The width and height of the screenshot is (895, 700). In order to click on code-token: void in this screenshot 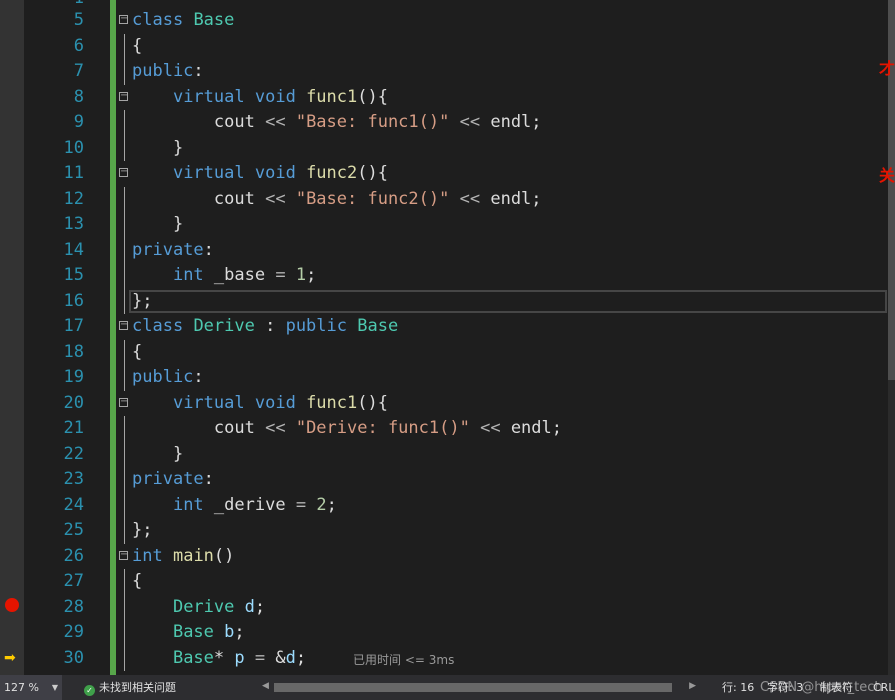, I will do `click(275, 96)`.